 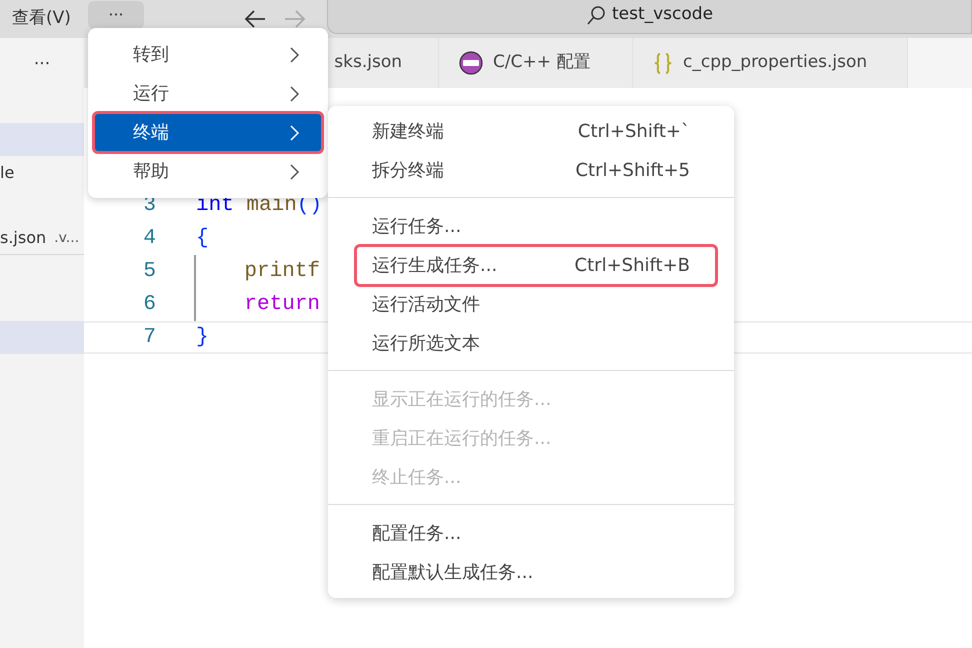 What do you see at coordinates (471, 63) in the screenshot?
I see `cpp-file-icon` at bounding box center [471, 63].